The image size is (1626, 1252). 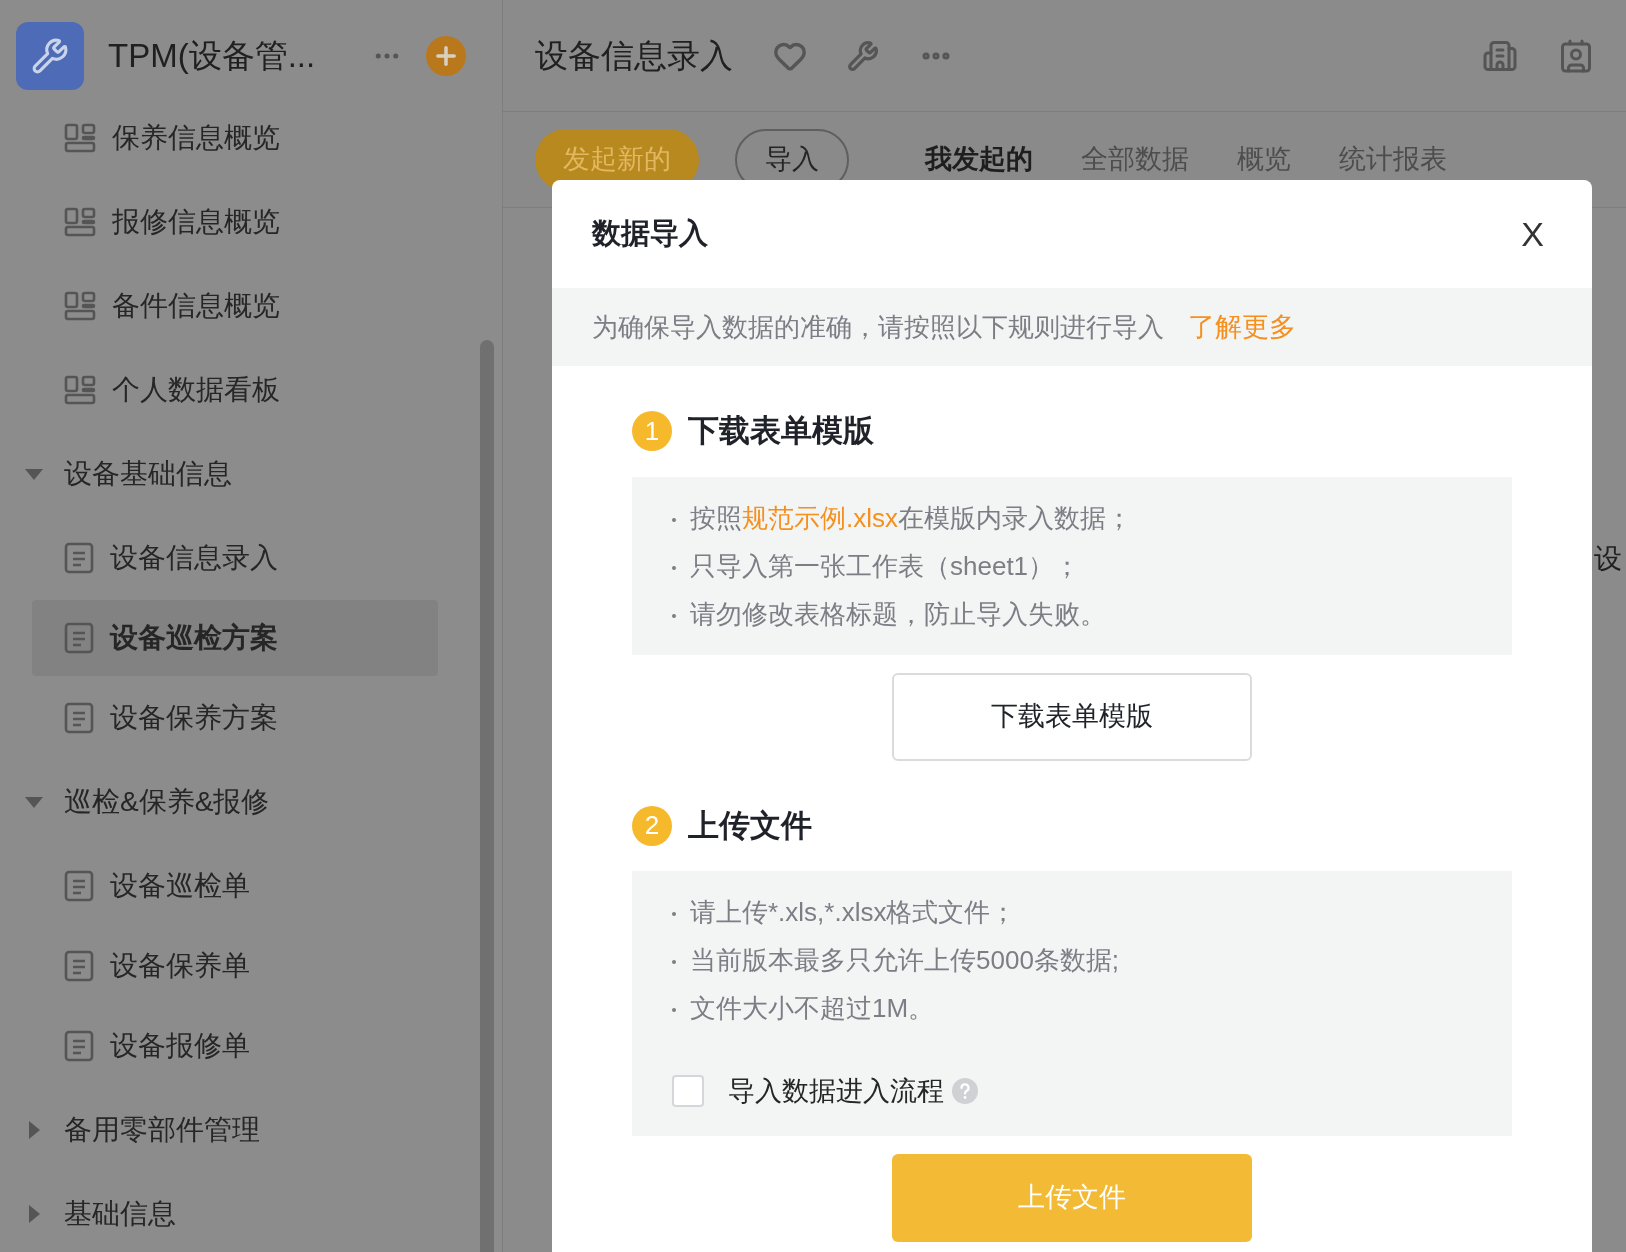 I want to click on add-button, so click(x=446, y=56).